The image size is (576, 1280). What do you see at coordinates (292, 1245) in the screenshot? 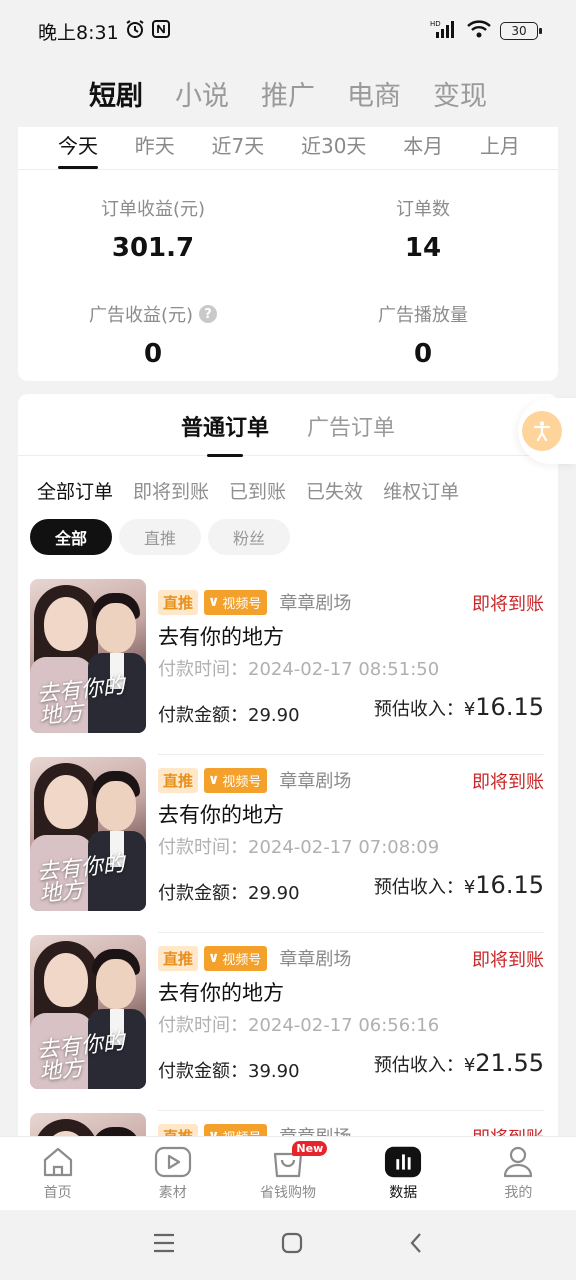
I see `home-button-icon` at bounding box center [292, 1245].